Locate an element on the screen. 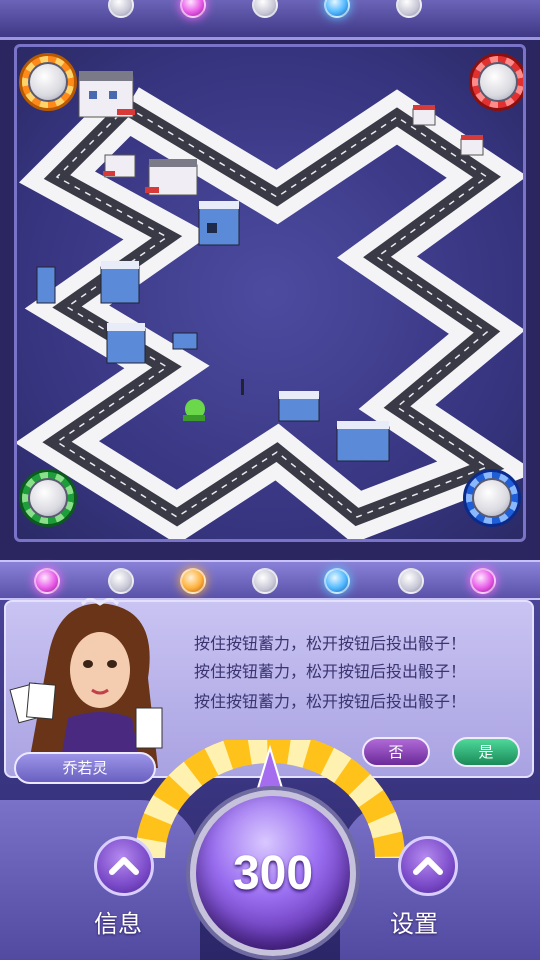  yes-button: 是 is located at coordinates (486, 752).